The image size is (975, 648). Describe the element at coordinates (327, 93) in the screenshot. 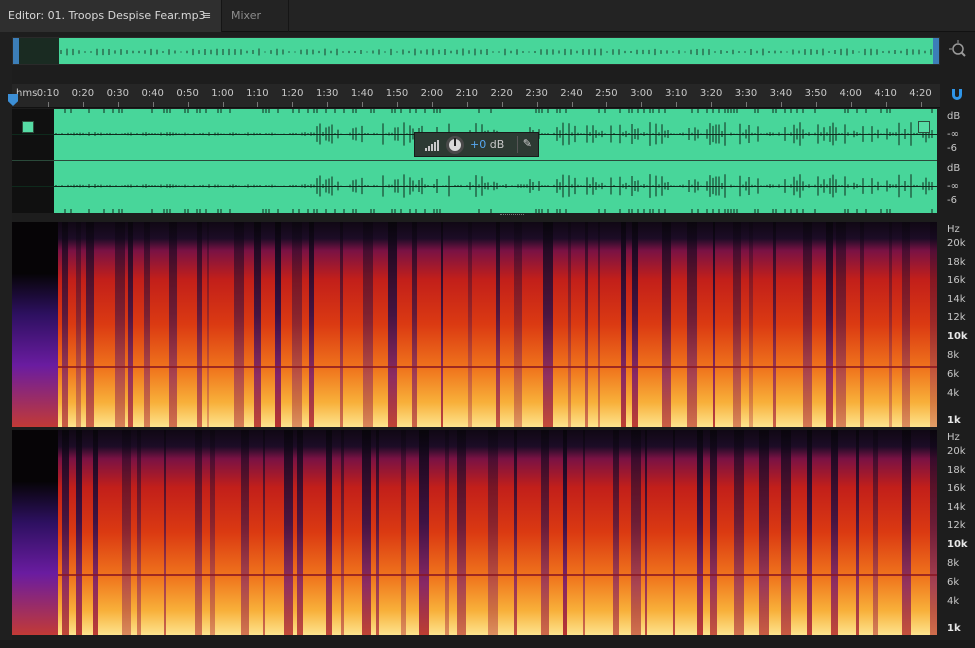

I see `ruler-tick-label: 1:30` at that location.